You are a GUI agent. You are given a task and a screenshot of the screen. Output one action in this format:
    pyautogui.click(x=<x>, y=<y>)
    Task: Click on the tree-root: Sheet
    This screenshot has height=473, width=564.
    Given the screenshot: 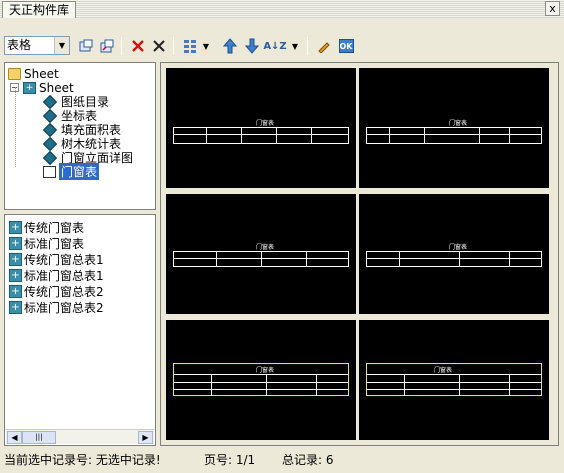 What is the action you would take?
    pyautogui.click(x=33, y=73)
    